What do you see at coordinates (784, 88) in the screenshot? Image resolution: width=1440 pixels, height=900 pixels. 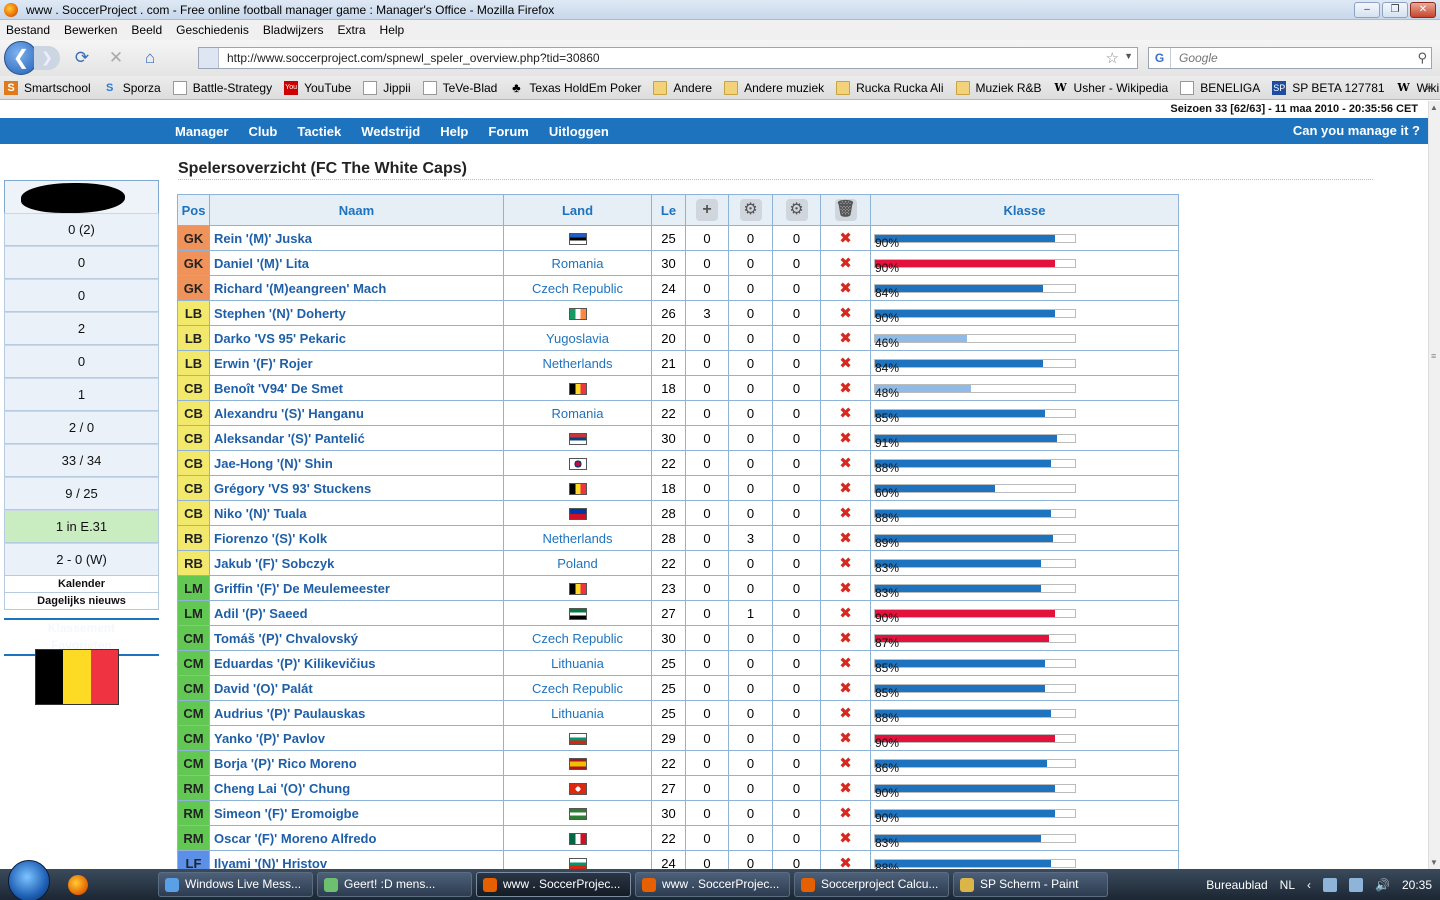 I see `bookmark-label: Andere muziek` at bounding box center [784, 88].